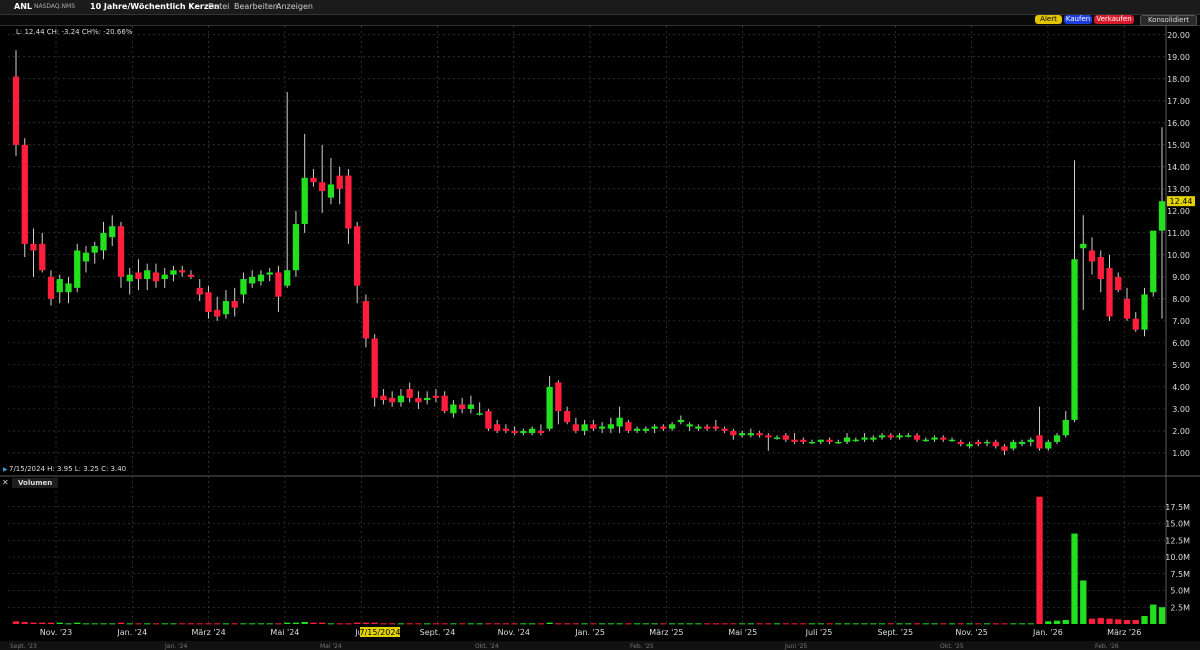  I want to click on crosshair-date-label: 7/15/2024, so click(379, 632).